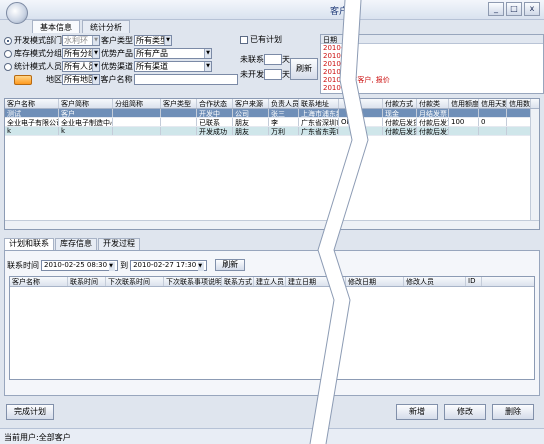 This screenshot has width=544, height=444. I want to click on col-header: 联系时间, so click(87, 281).